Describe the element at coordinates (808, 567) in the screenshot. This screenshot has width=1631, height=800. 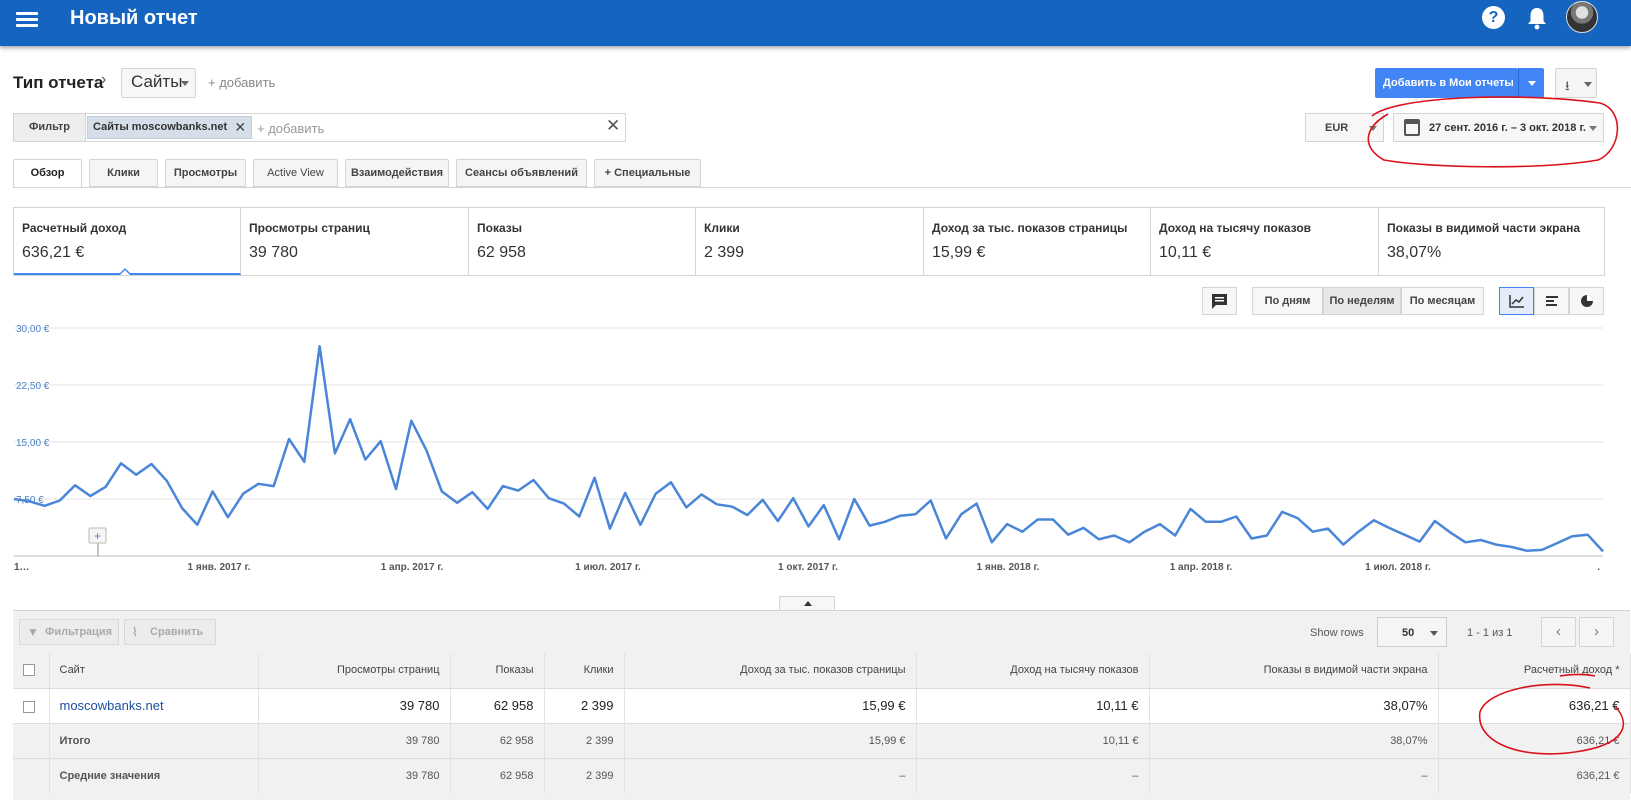
I see `x-tick-label: 1 окт. 2017 г.` at that location.